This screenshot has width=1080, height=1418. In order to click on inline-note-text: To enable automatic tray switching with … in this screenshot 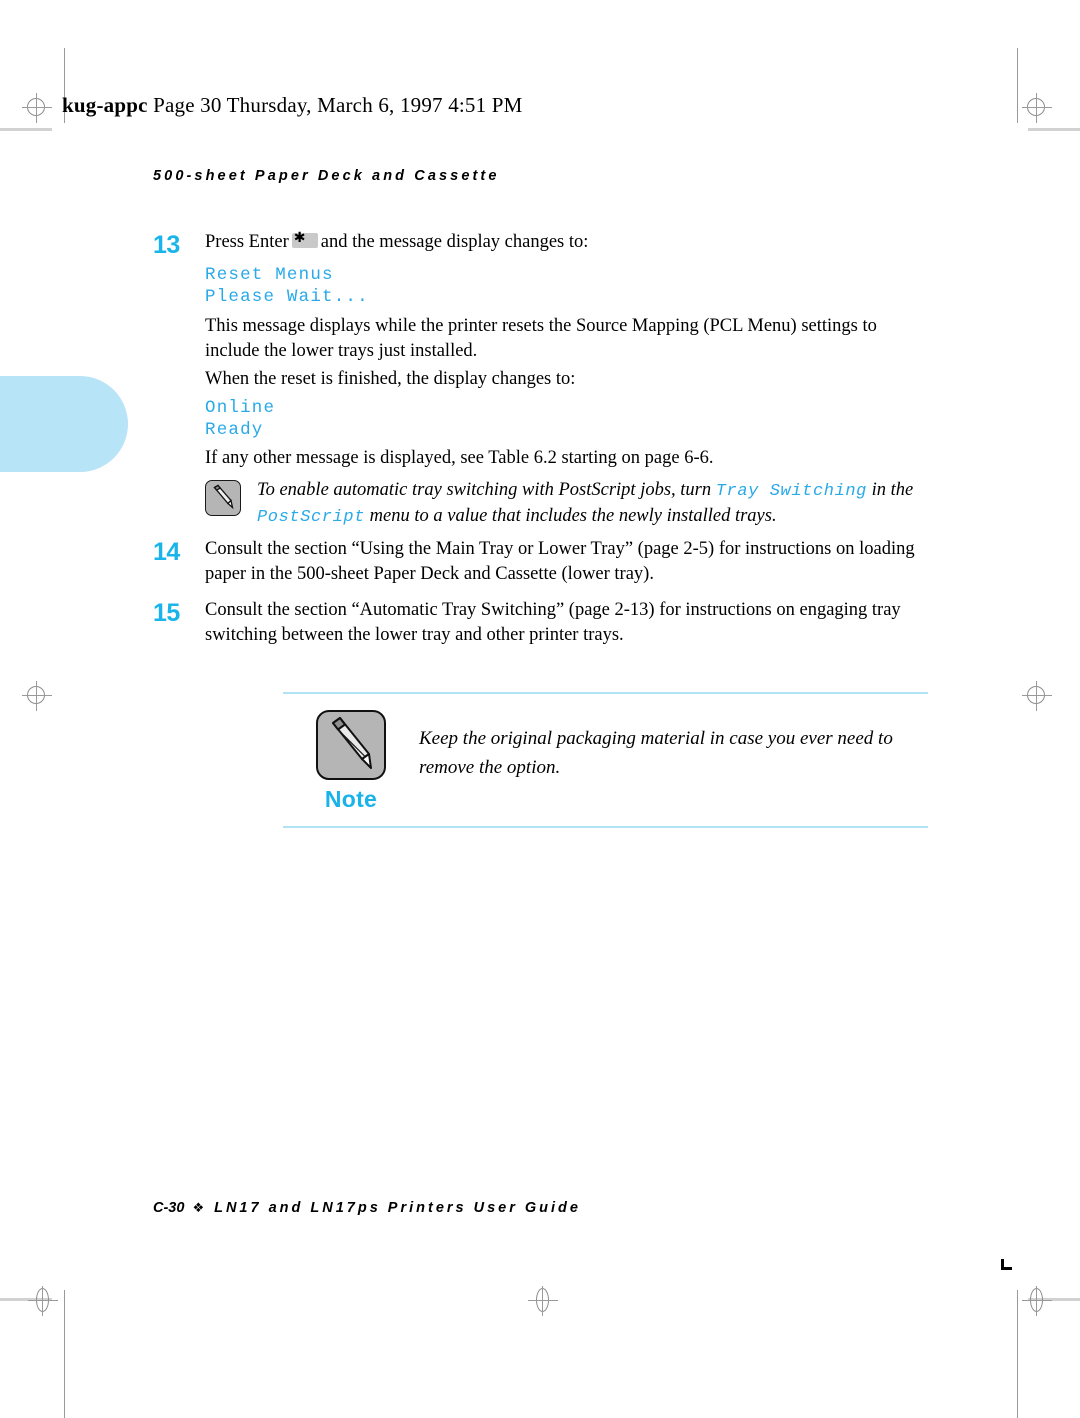, I will do `click(601, 504)`.